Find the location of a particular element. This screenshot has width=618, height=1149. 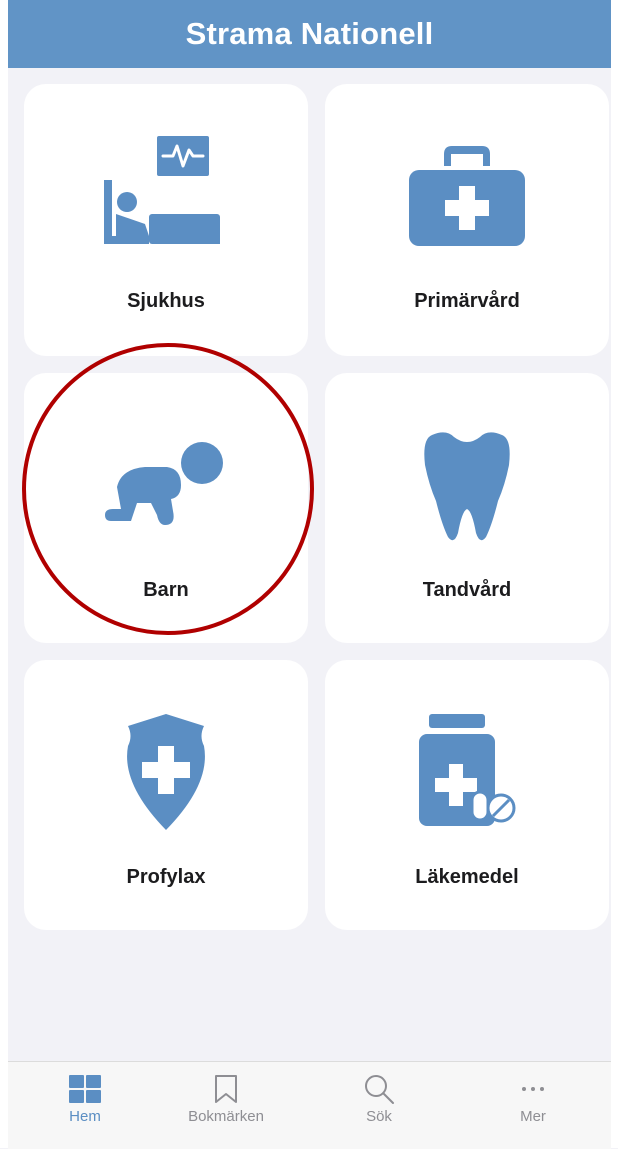

tile-primarvard: Primärvård is located at coordinates (467, 220).